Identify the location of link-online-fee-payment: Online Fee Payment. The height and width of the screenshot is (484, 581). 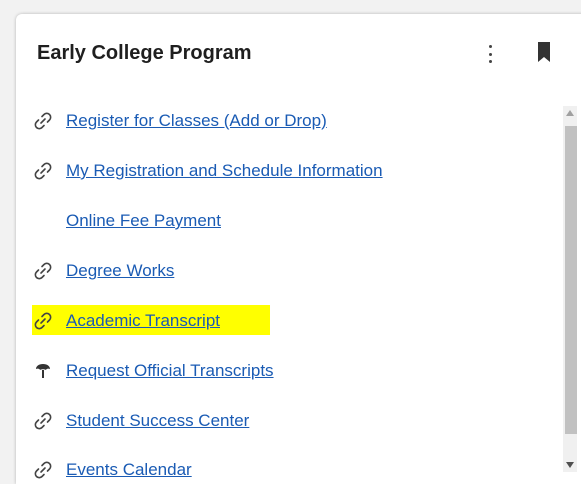
(143, 221).